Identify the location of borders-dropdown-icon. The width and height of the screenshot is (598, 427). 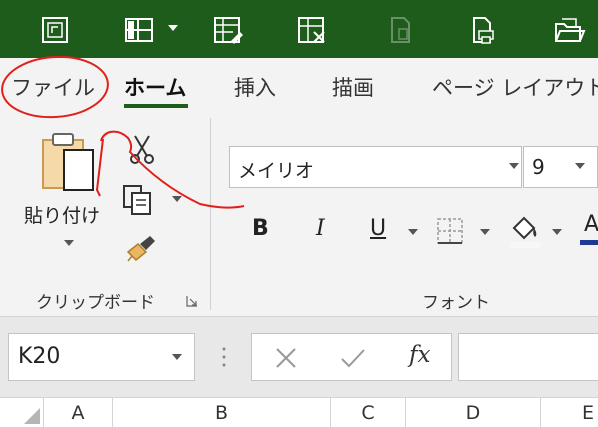
(485, 232).